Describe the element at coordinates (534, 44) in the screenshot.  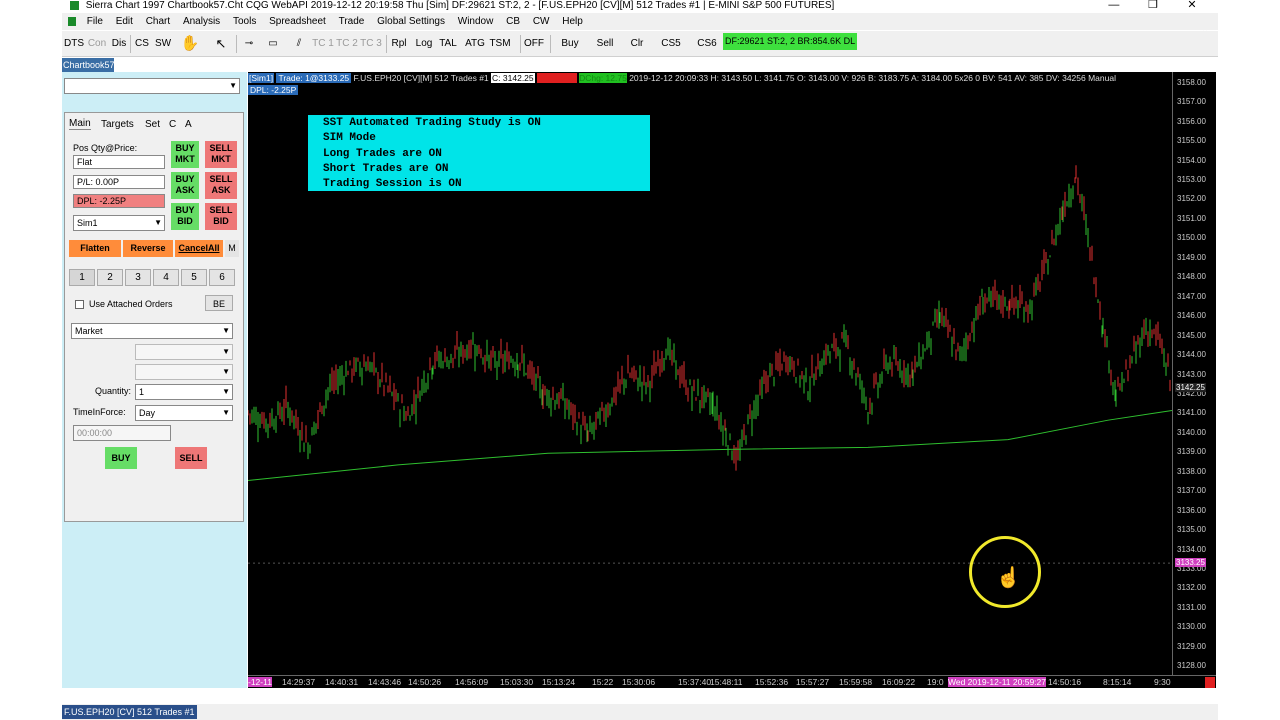
I see `off-button: OFF` at that location.